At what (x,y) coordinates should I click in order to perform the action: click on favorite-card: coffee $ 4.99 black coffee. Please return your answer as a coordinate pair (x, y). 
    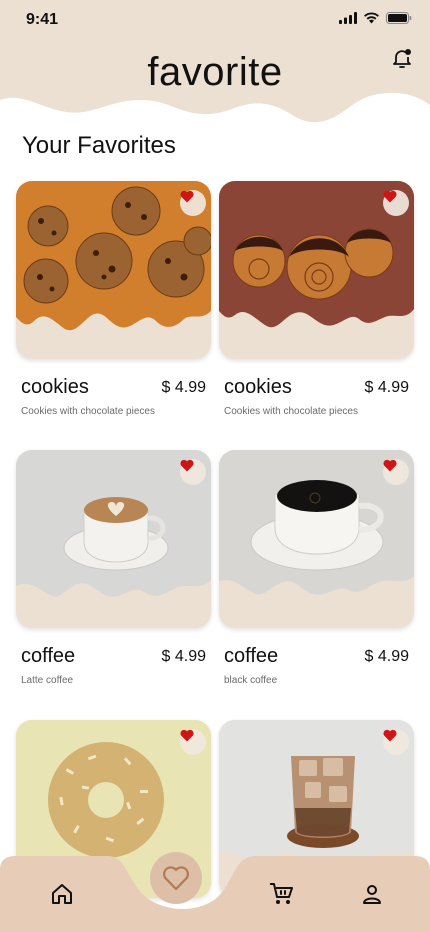
    Looking at the image, I should click on (316, 575).